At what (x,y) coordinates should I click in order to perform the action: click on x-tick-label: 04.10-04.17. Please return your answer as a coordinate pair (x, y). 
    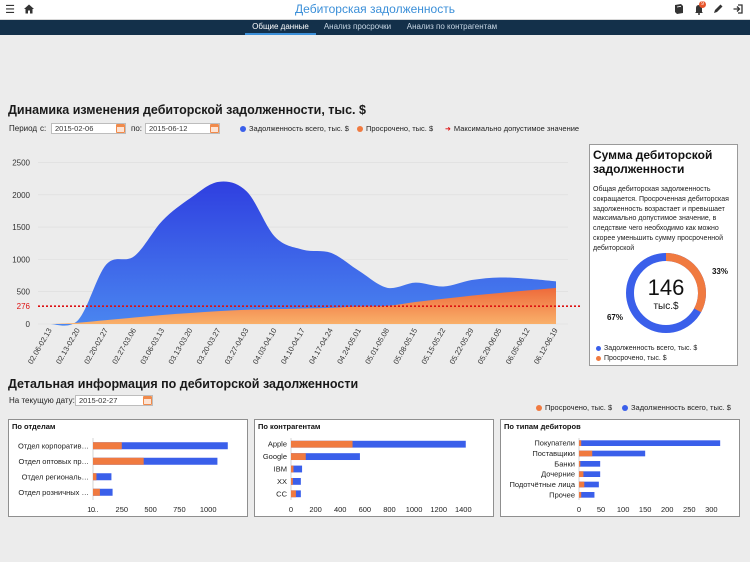
    Looking at the image, I should click on (293, 346).